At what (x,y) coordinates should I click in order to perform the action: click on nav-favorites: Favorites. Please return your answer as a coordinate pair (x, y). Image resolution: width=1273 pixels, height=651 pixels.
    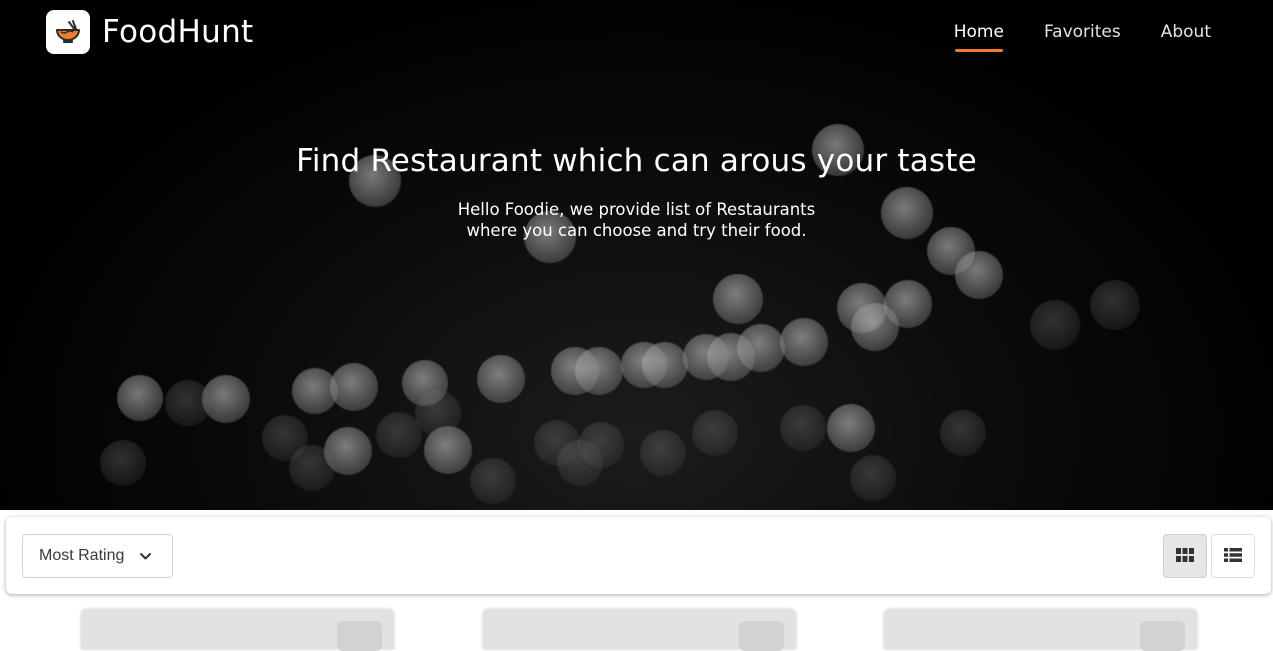
    Looking at the image, I should click on (1082, 32).